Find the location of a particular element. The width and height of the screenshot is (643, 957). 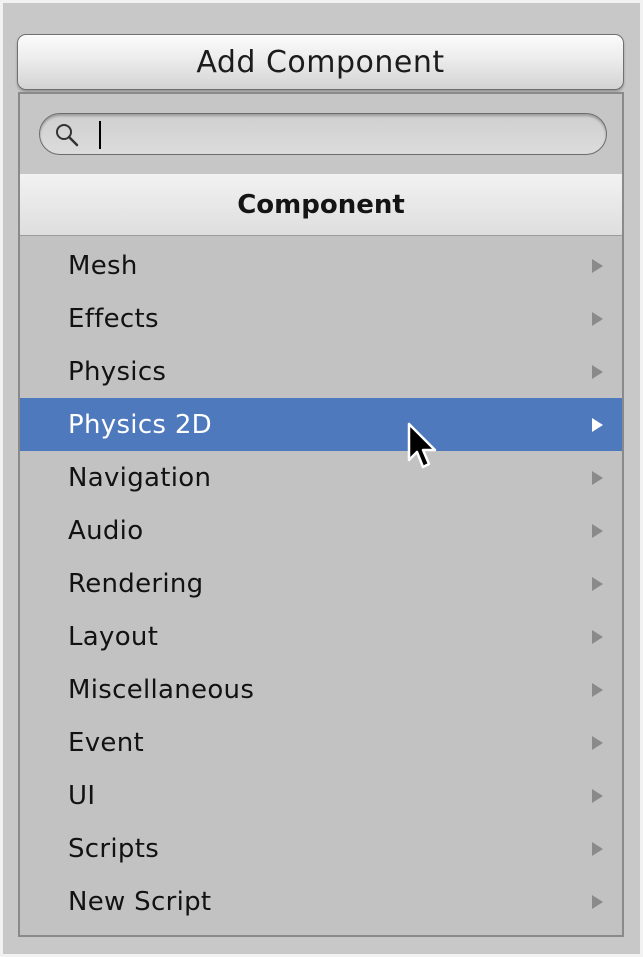

menu-item-audio: Audio is located at coordinates (321, 530).